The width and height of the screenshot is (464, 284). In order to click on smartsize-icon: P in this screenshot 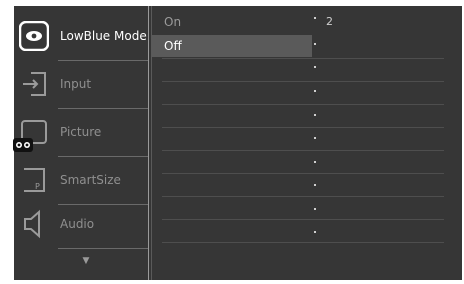, I will do `click(34, 180)`.